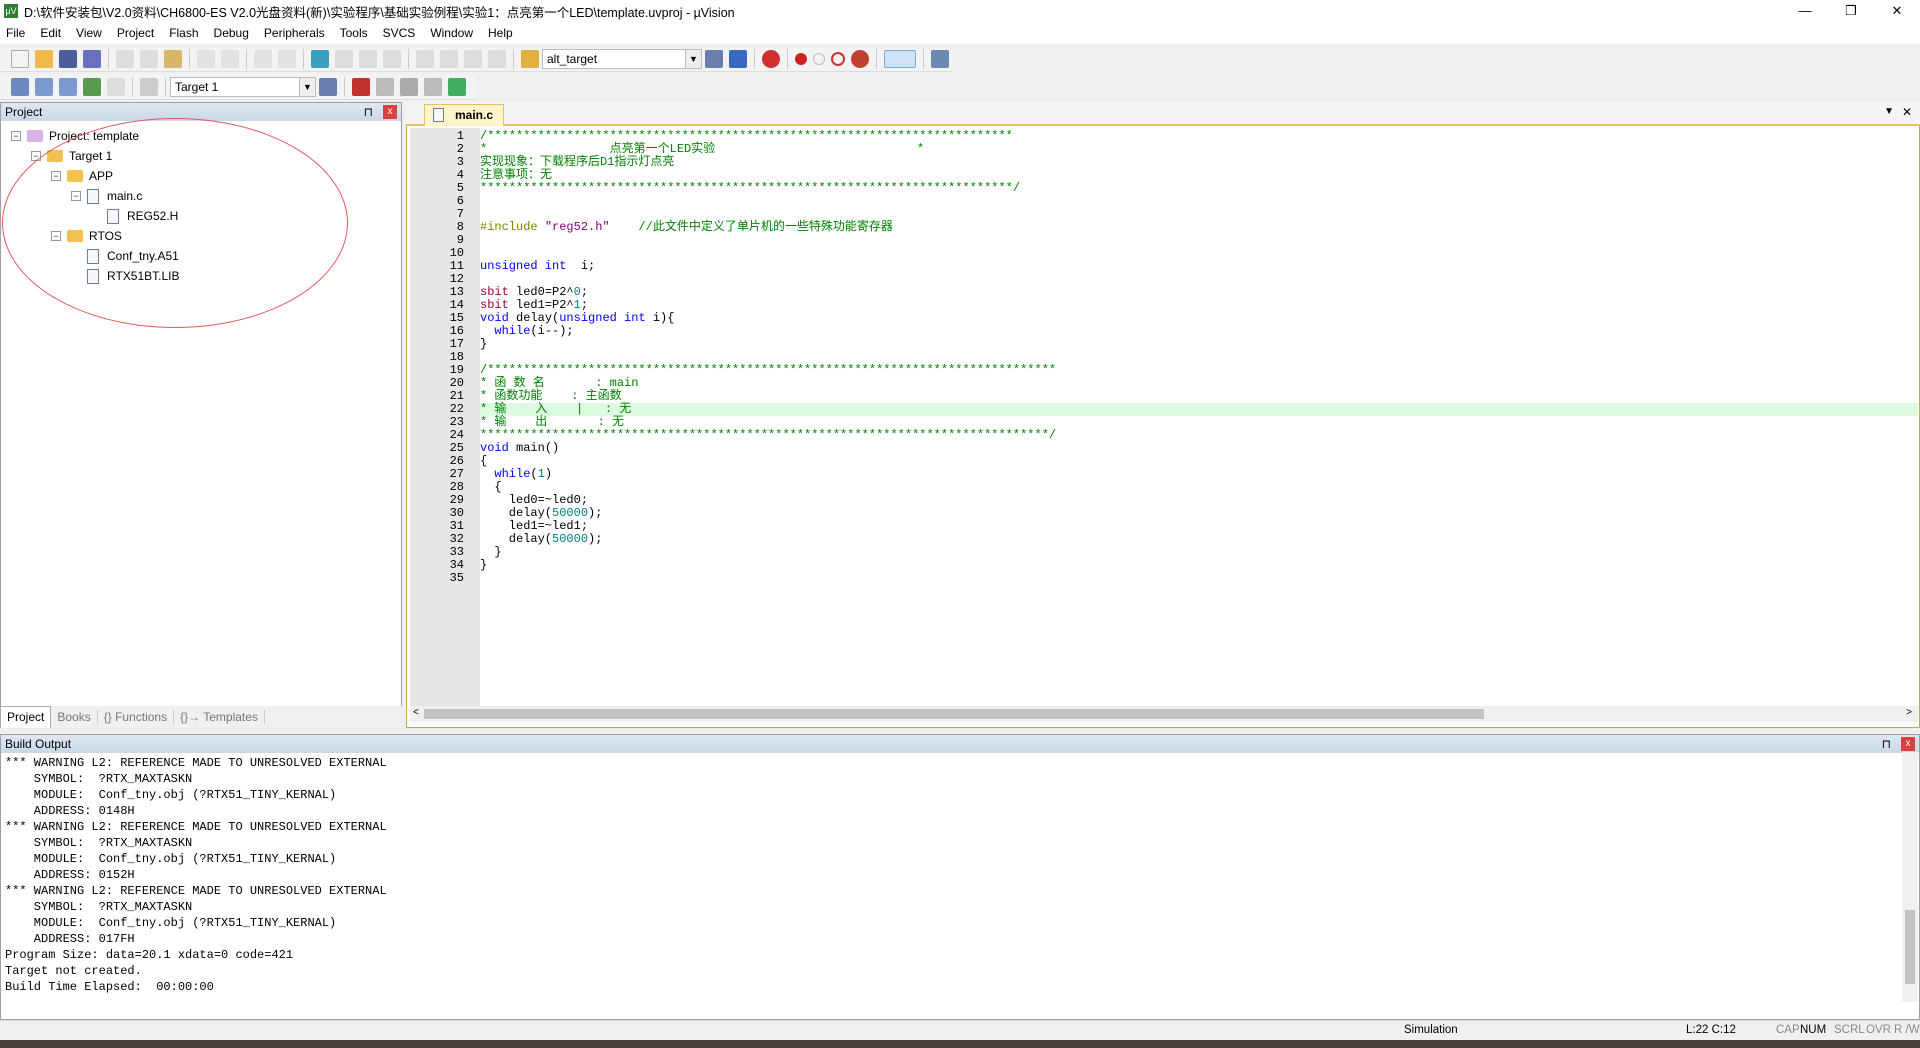 The width and height of the screenshot is (1920, 1048). I want to click on code-line: 34}, so click(1160, 565).